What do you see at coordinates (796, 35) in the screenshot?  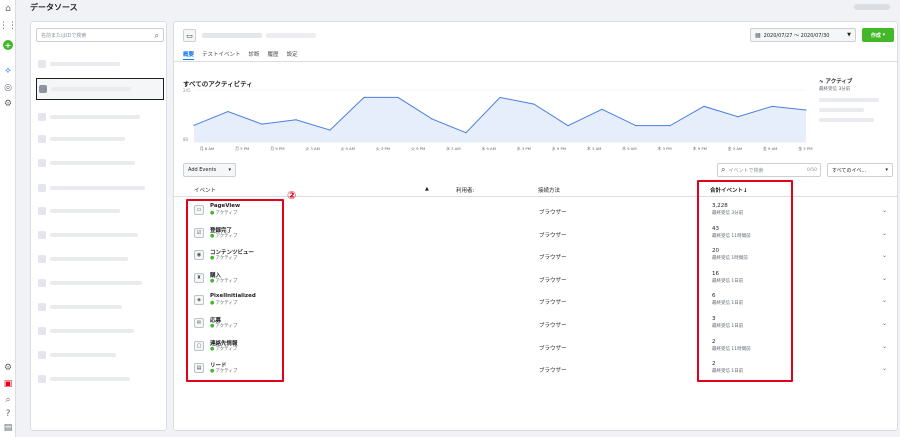 I see `date-range-text: 2020/07/27 〜 2020/07/30` at bounding box center [796, 35].